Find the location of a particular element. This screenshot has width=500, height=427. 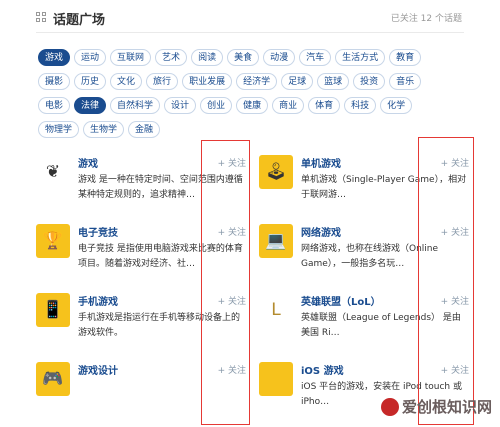

followed-count: 已关注 12 个话题 is located at coordinates (426, 19).